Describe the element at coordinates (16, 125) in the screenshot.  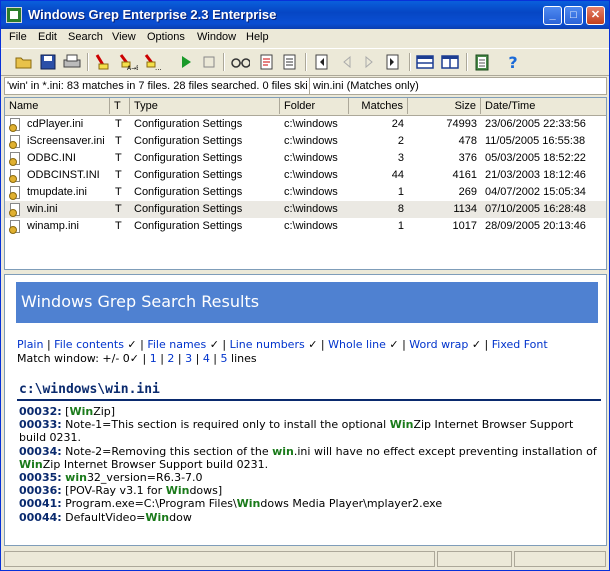
I see `ini-file-icon` at that location.